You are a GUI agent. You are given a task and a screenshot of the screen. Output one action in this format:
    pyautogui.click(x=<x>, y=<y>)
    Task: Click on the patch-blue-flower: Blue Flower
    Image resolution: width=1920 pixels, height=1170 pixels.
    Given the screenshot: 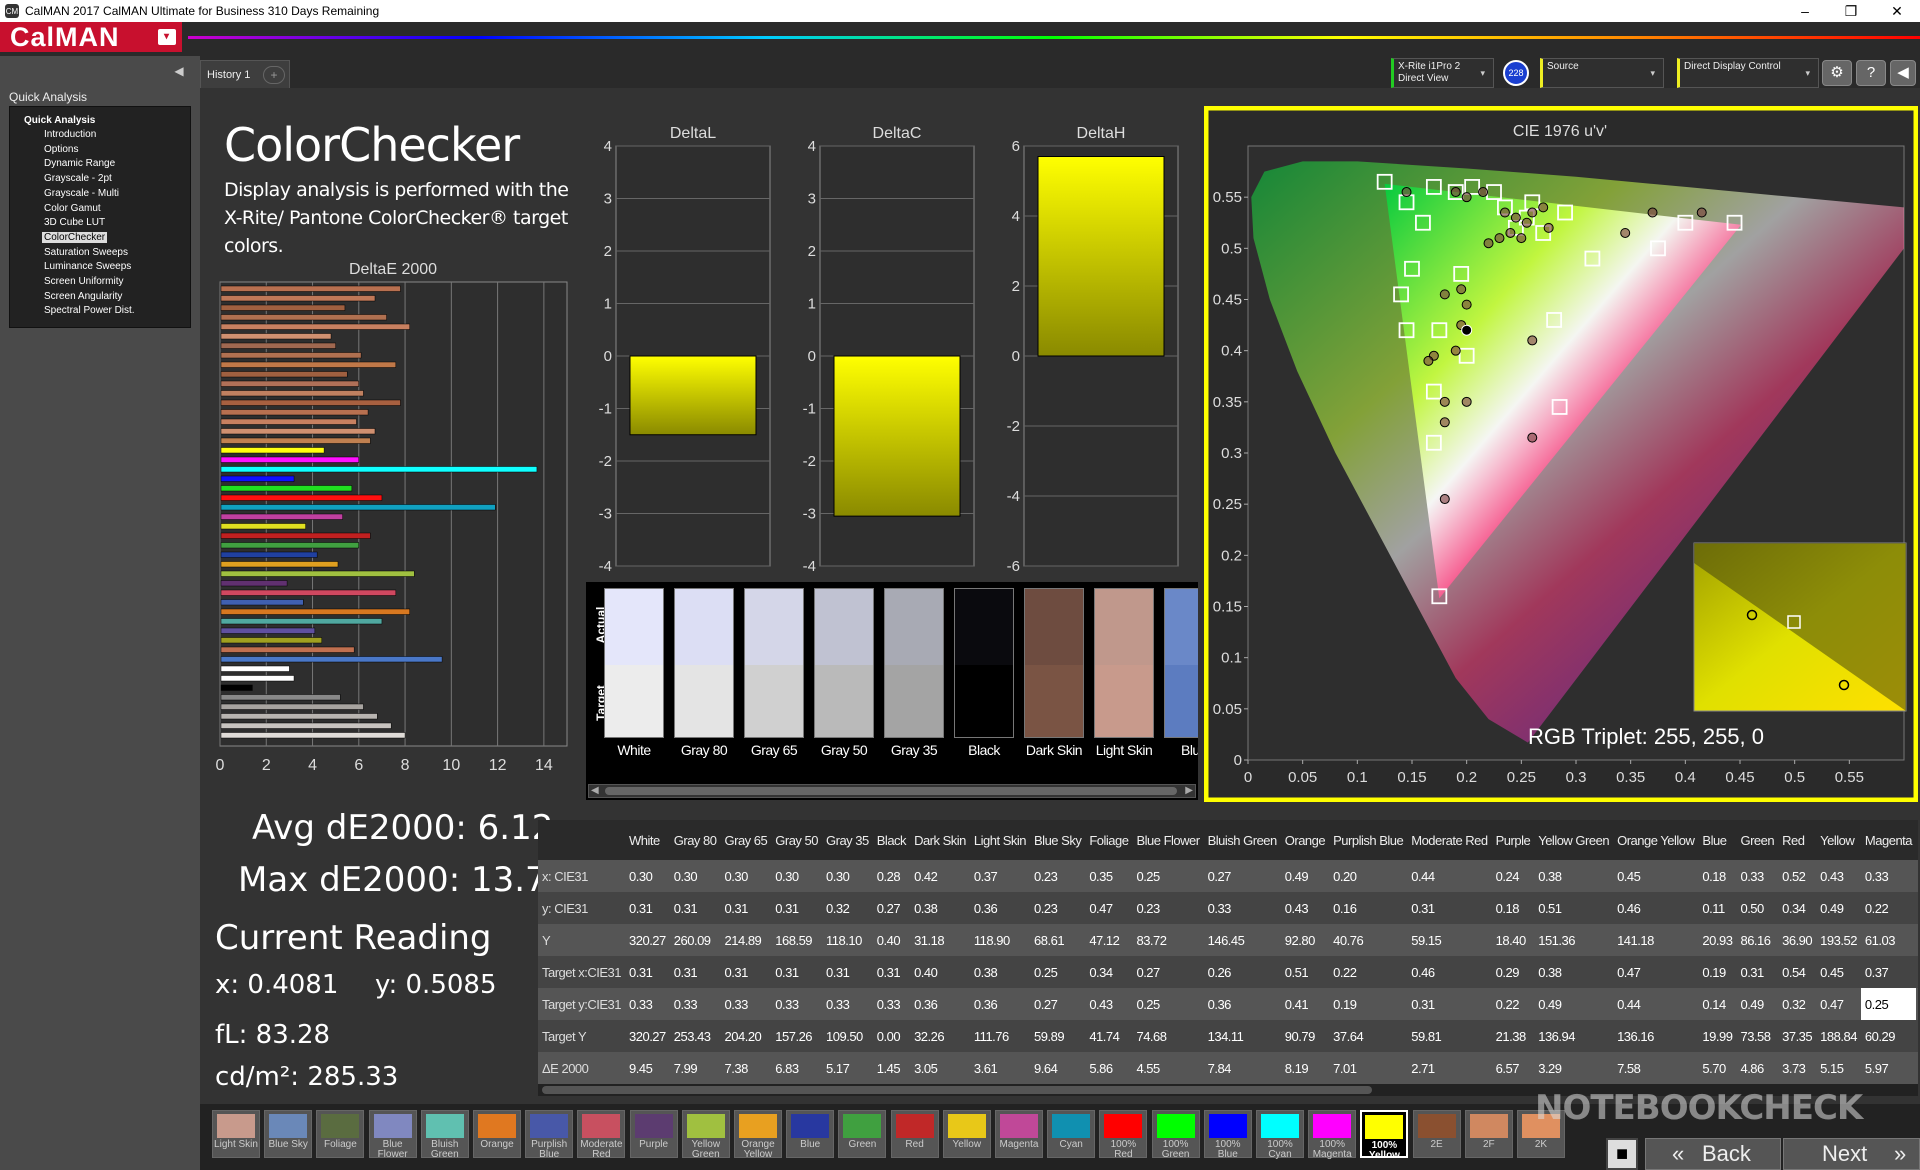 What is the action you would take?
    pyautogui.click(x=392, y=1135)
    